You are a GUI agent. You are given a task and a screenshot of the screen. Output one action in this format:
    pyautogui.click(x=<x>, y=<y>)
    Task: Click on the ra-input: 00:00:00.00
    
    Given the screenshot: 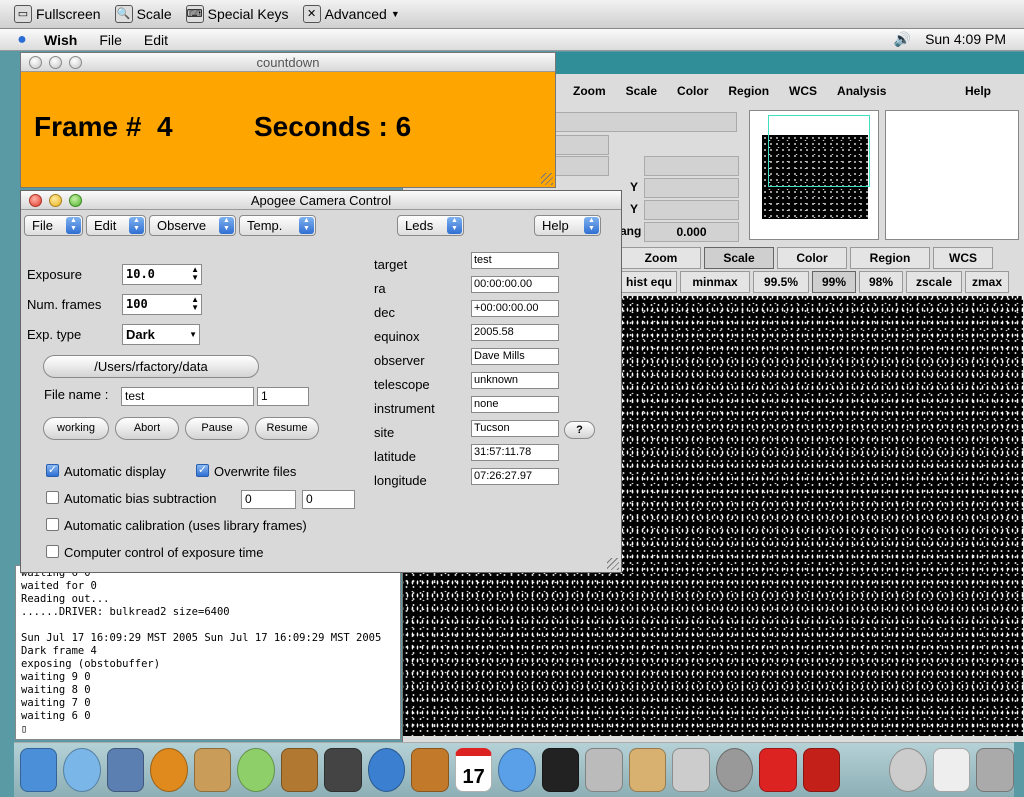 What is the action you would take?
    pyautogui.click(x=515, y=284)
    